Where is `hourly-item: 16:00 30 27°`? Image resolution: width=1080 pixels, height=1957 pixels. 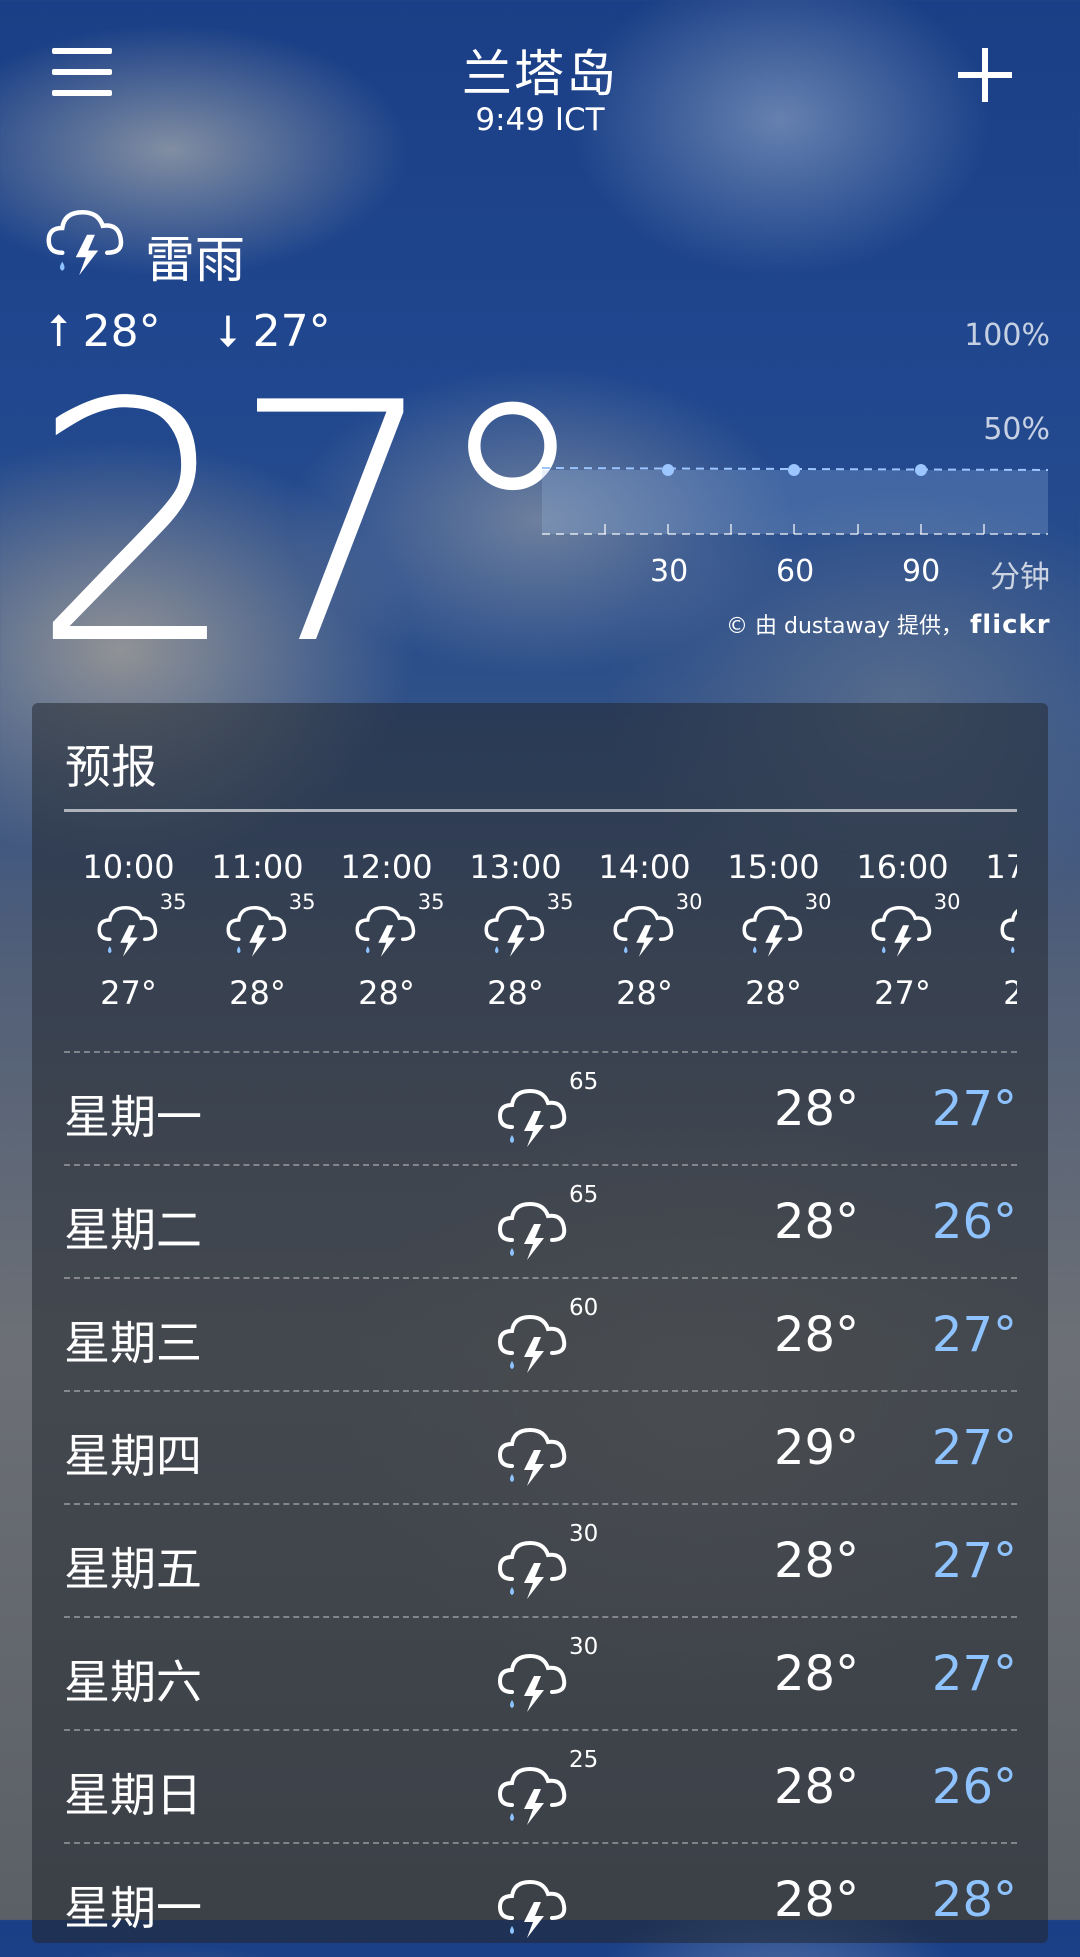 hourly-item: 16:00 30 27° is located at coordinates (902, 920).